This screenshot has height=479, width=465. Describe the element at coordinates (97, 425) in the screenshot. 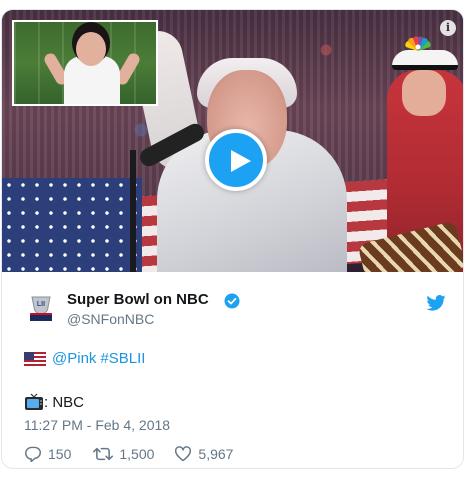

I see `tweet-timestamp: 11:27 PM - Feb 4, 2018` at that location.